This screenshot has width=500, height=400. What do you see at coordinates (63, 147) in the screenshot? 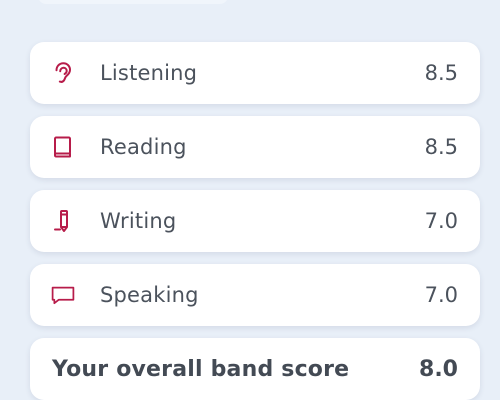
I see `book-icon` at bounding box center [63, 147].